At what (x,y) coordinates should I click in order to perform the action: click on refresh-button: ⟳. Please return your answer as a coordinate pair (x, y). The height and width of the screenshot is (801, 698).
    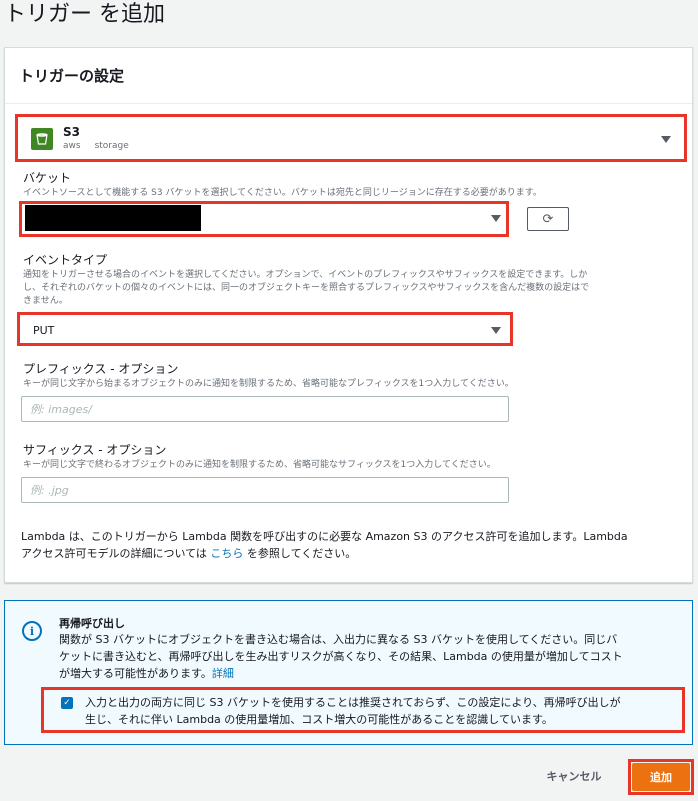
    Looking at the image, I should click on (548, 219).